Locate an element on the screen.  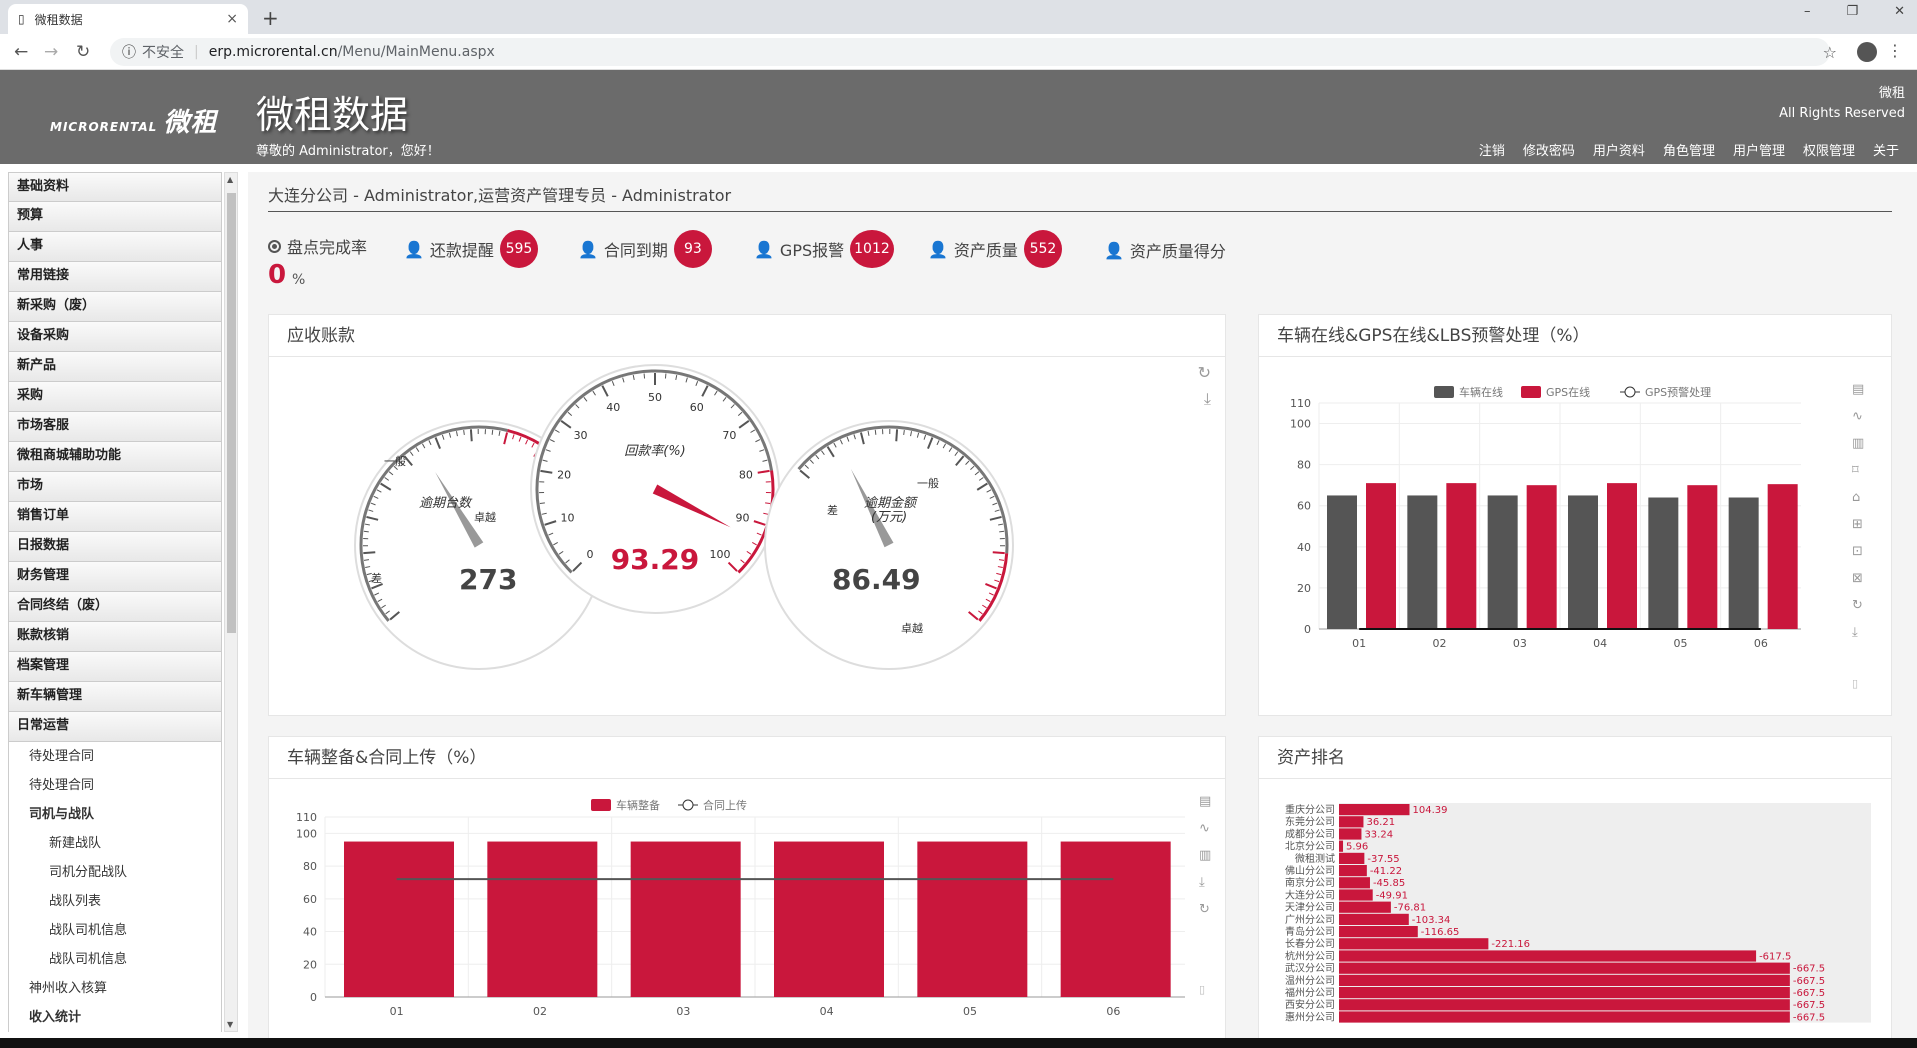
sidebar-item: 账款核销 is located at coordinates (115, 637).